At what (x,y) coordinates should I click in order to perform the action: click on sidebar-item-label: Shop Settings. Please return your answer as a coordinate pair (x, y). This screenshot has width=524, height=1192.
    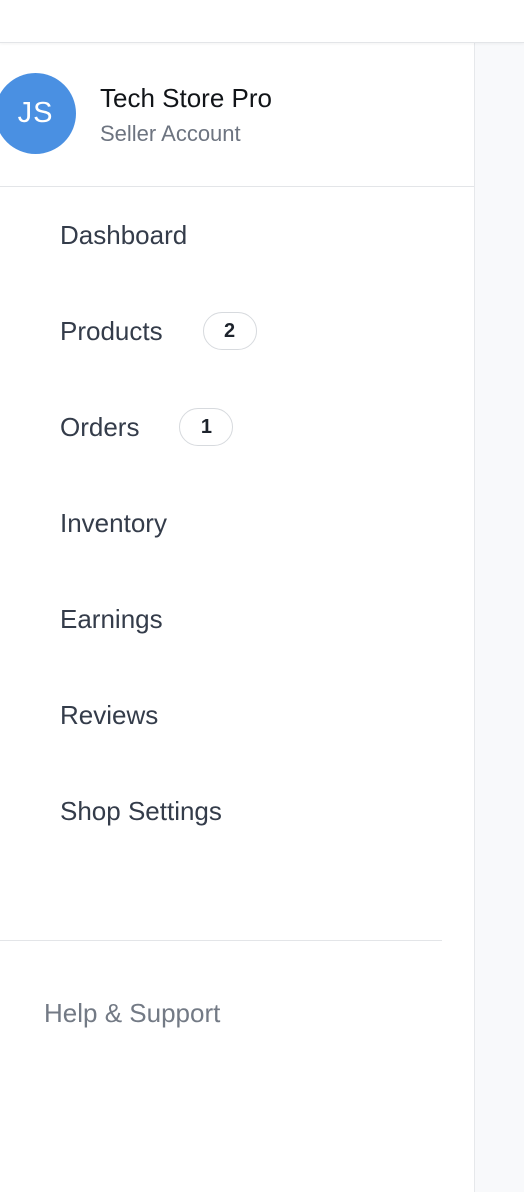
    Looking at the image, I should click on (141, 810).